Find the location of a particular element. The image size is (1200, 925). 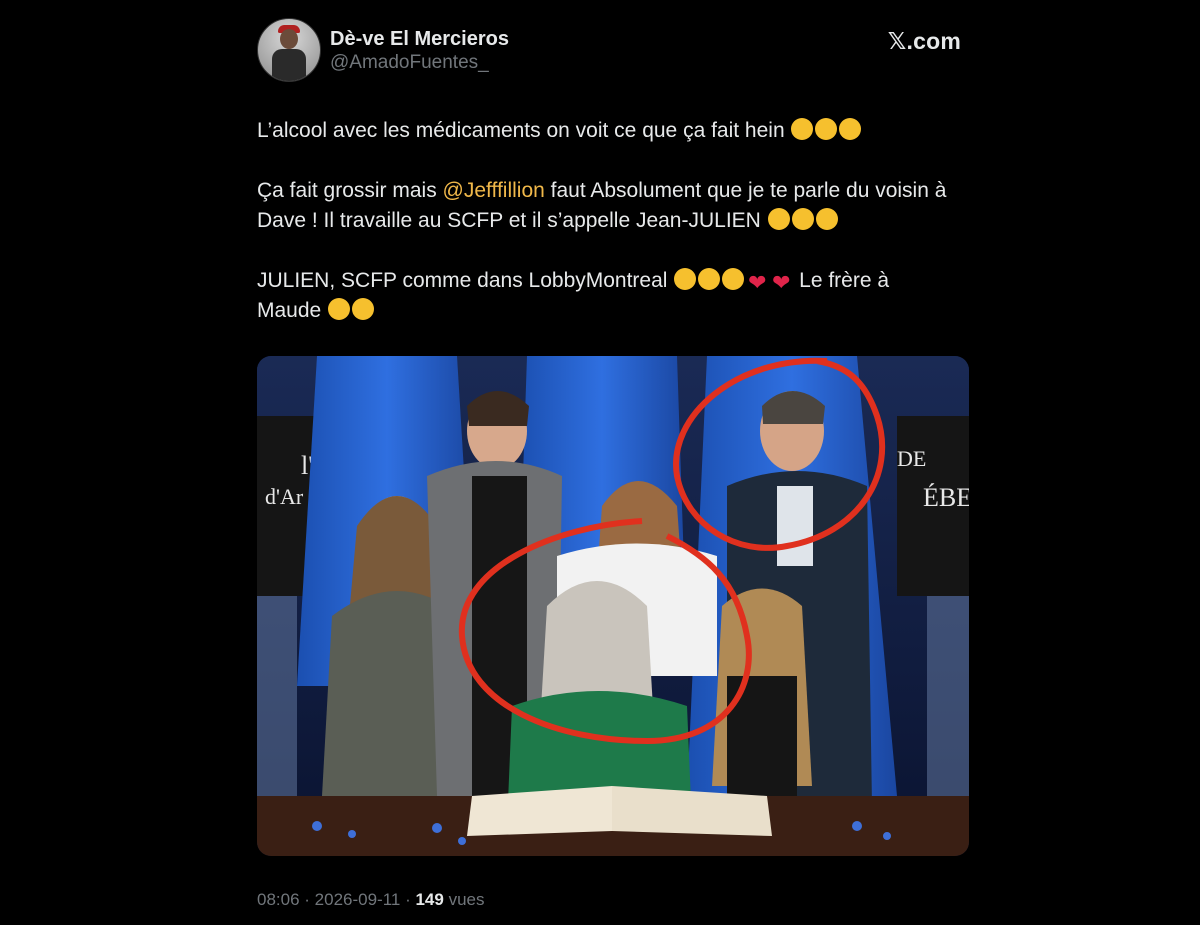

tweet-p2-start: Ça fait grossir mais is located at coordinates (350, 190).